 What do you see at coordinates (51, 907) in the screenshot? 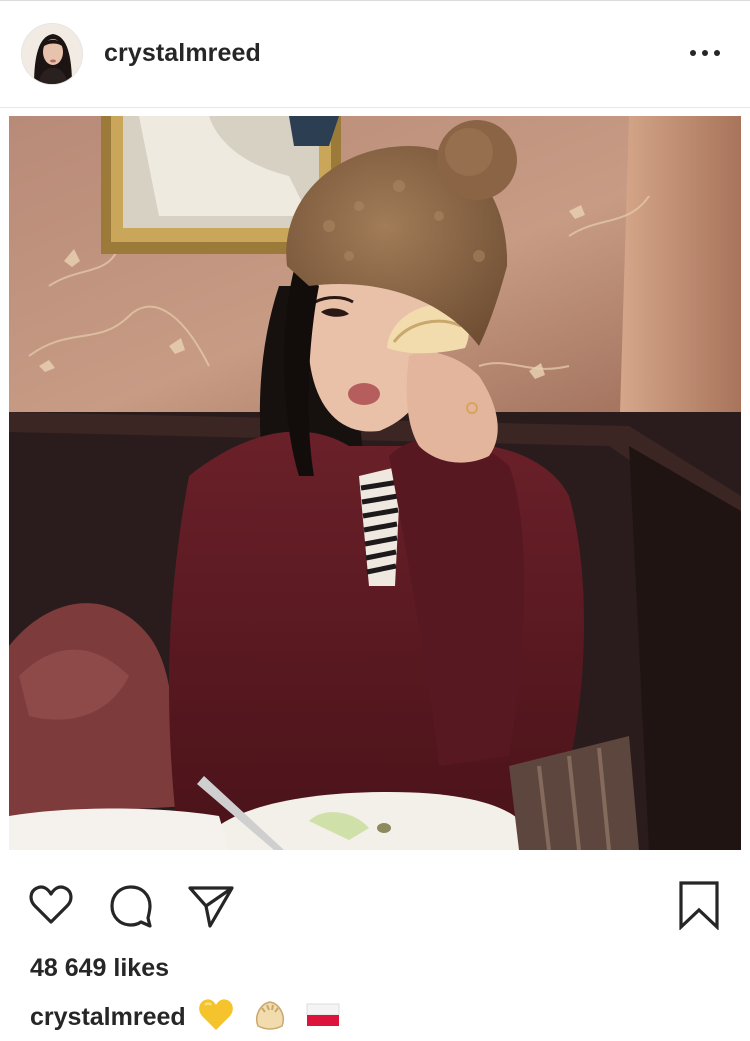
I see `heart-icon` at bounding box center [51, 907].